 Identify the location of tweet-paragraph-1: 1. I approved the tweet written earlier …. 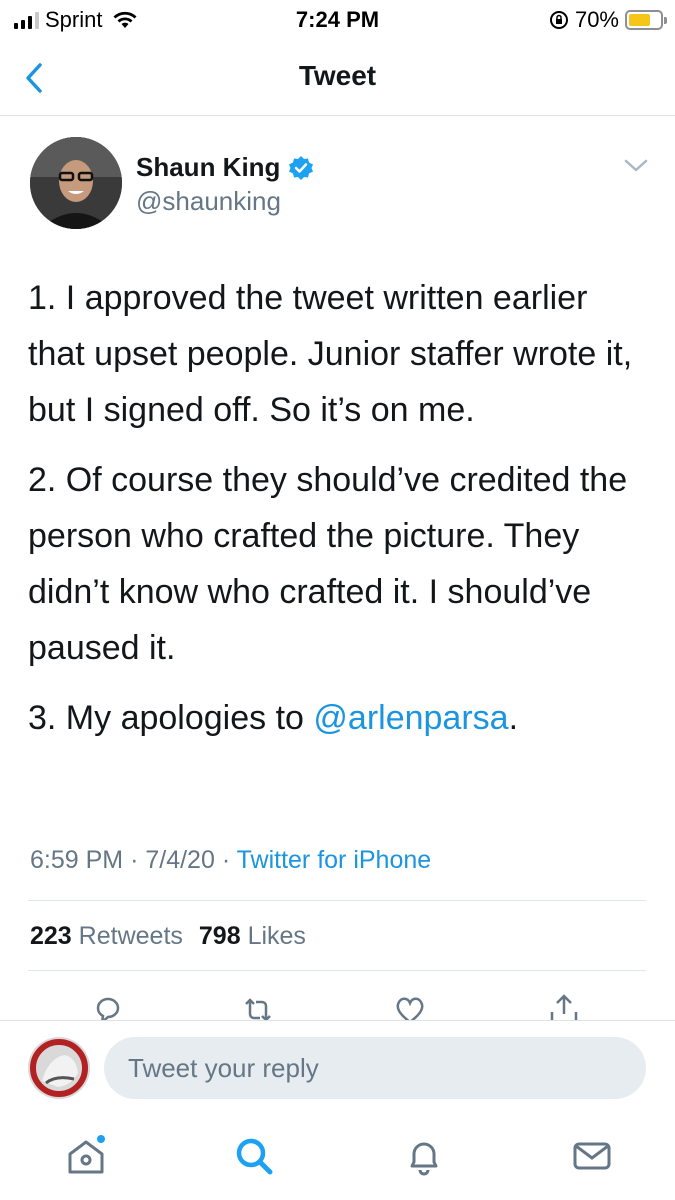
(330, 354).